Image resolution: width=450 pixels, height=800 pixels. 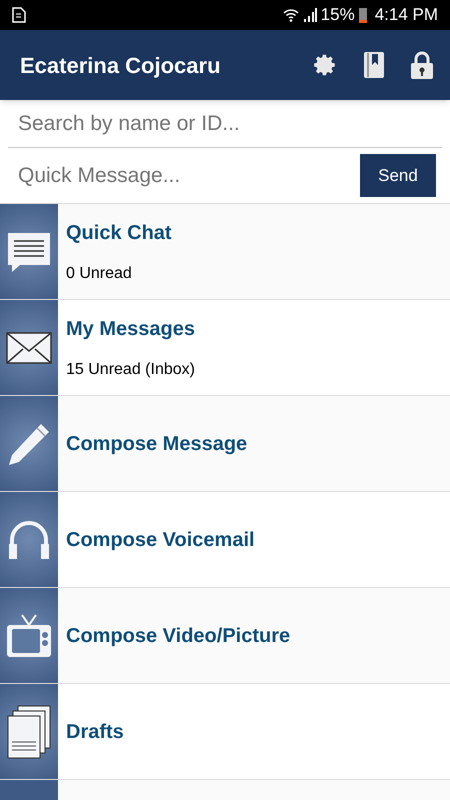 I want to click on menu-item-title: My Messages, so click(x=130, y=329).